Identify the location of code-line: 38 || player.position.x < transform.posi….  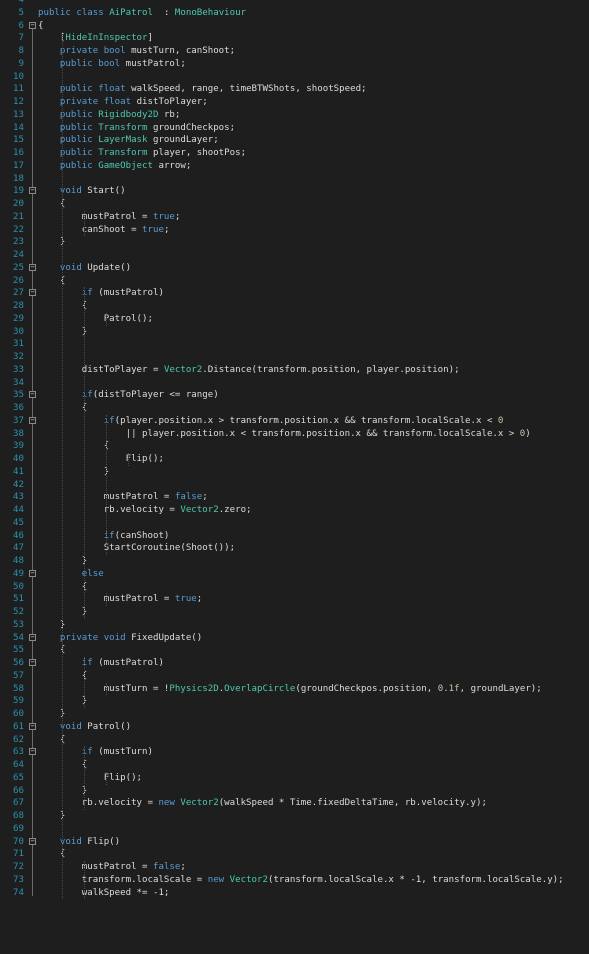
(294, 434).